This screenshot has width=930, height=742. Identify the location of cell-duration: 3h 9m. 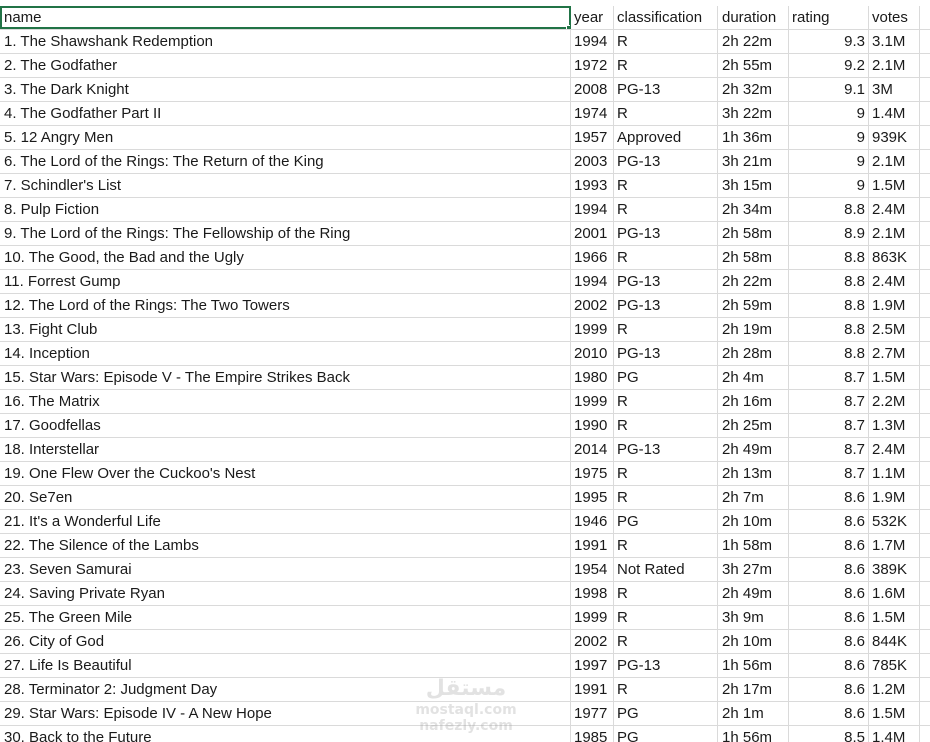
(753, 617).